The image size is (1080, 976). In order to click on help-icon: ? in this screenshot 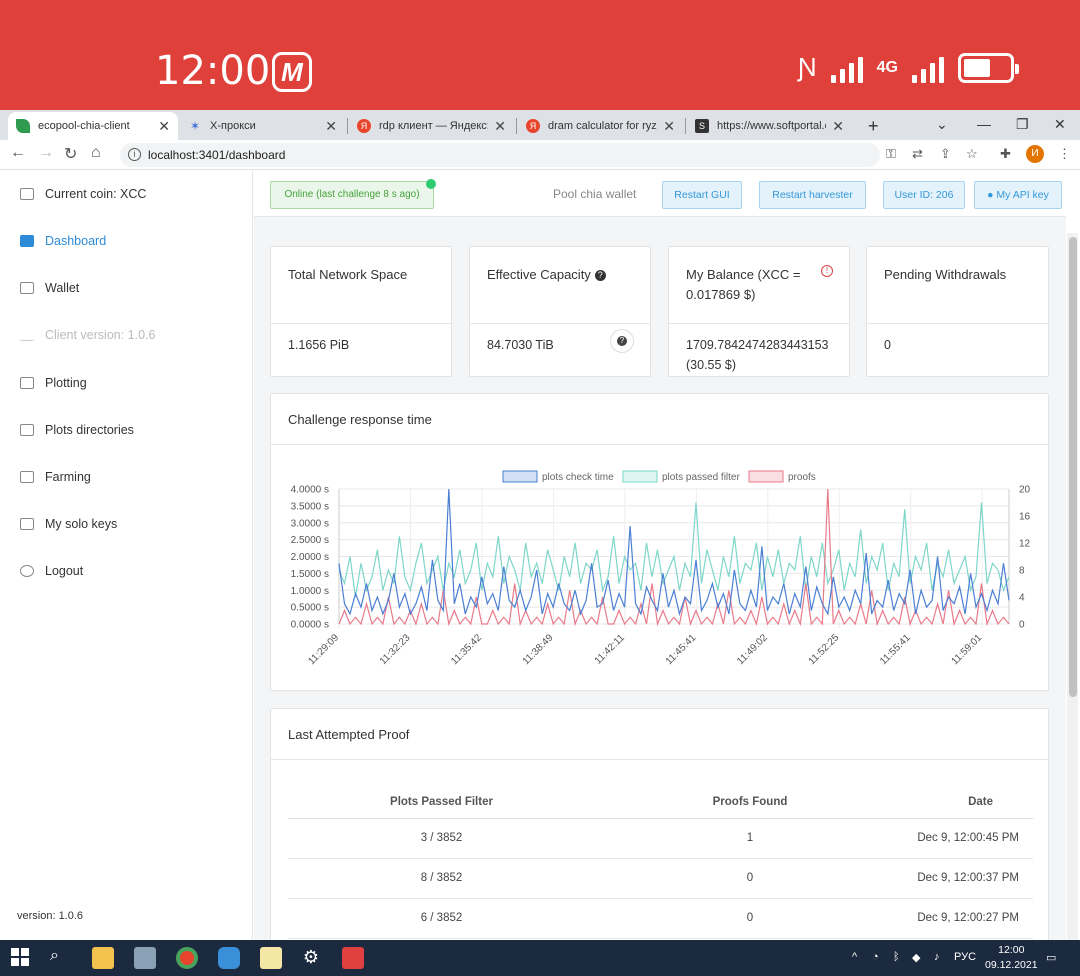, I will do `click(600, 276)`.